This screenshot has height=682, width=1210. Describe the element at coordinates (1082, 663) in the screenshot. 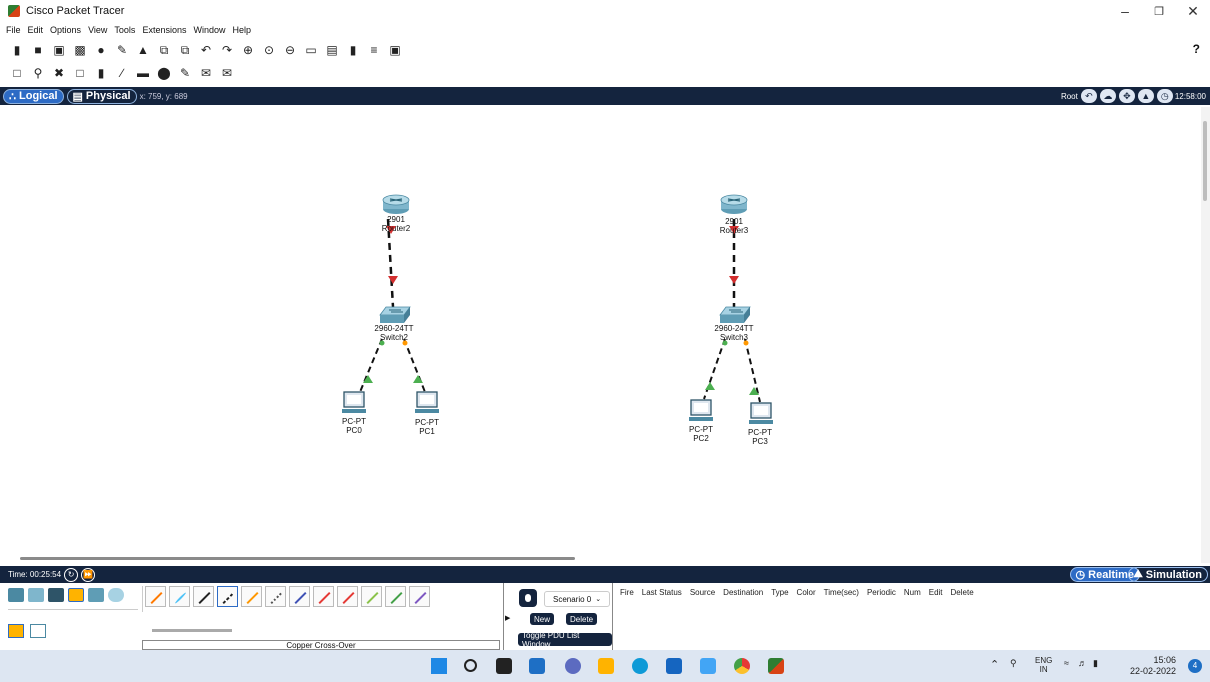

I see `volume-icon: ♬` at that location.